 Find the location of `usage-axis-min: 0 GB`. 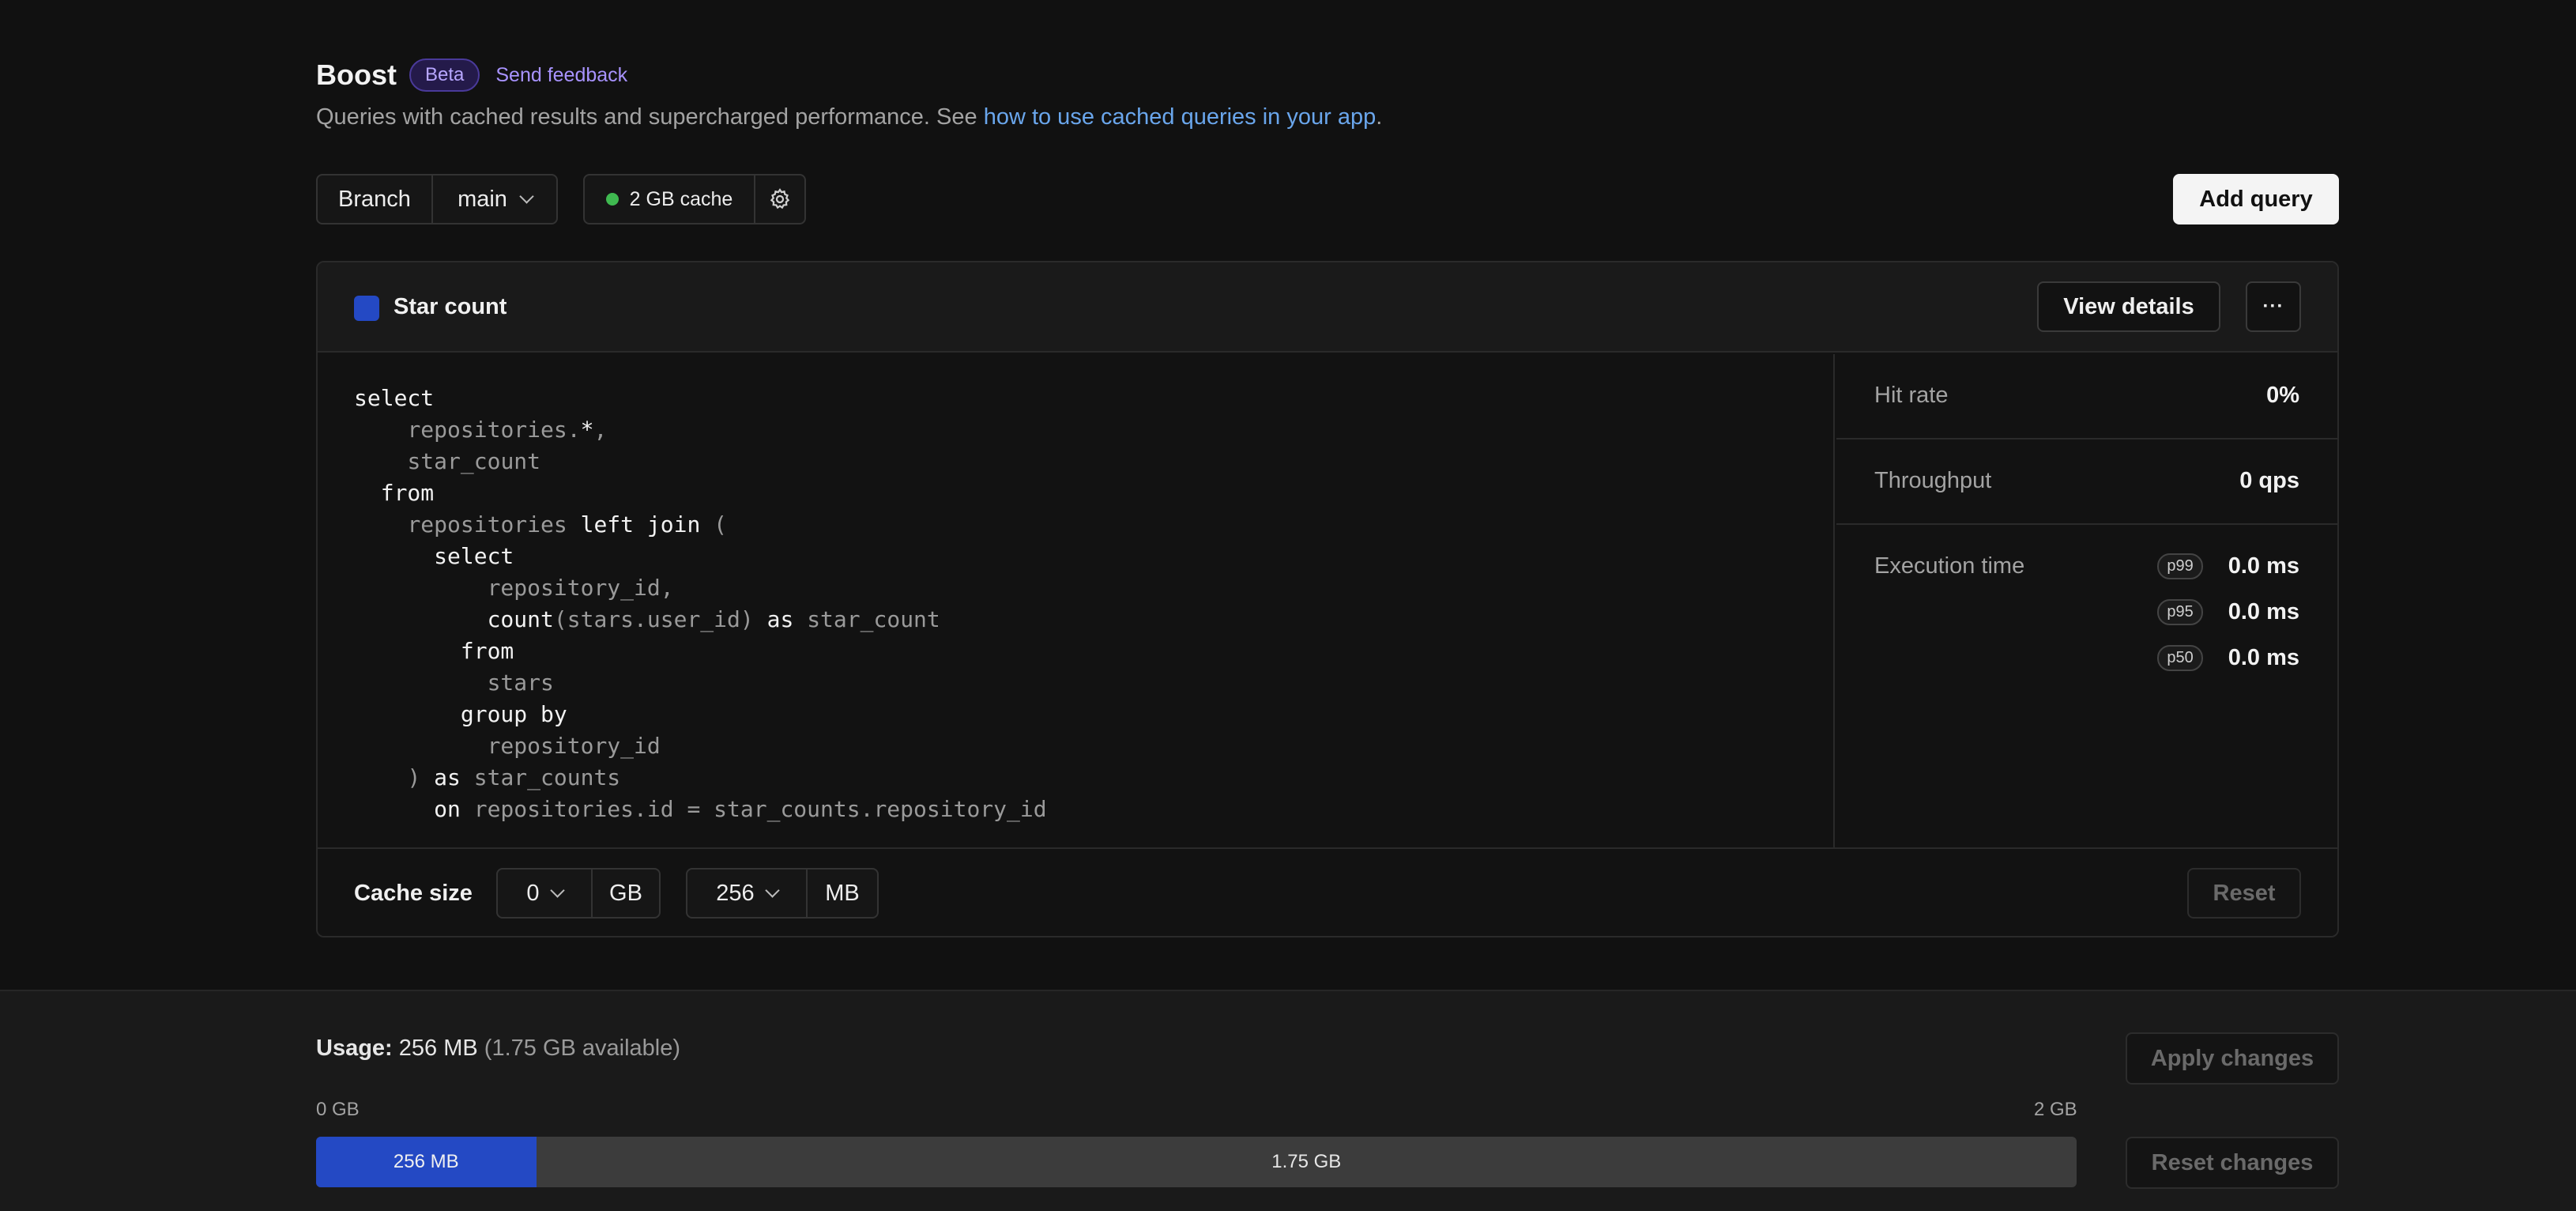

usage-axis-min: 0 GB is located at coordinates (338, 1109).